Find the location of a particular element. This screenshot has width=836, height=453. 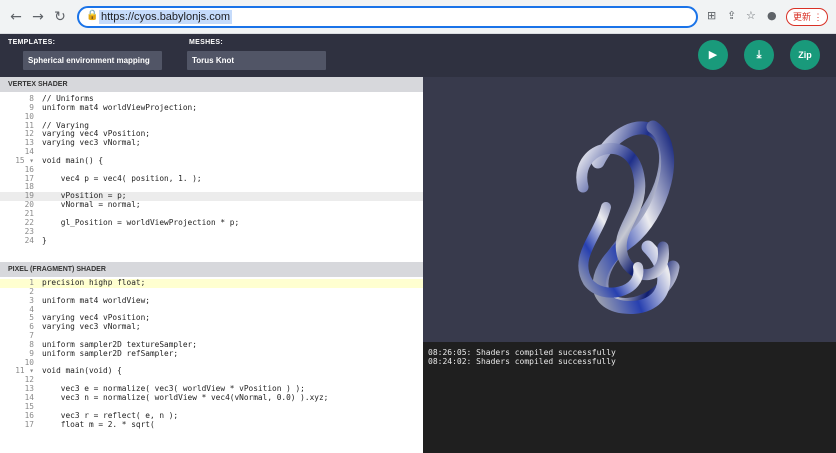

console-line: 08:26:05: Shaders compiled successfully is located at coordinates (522, 352).